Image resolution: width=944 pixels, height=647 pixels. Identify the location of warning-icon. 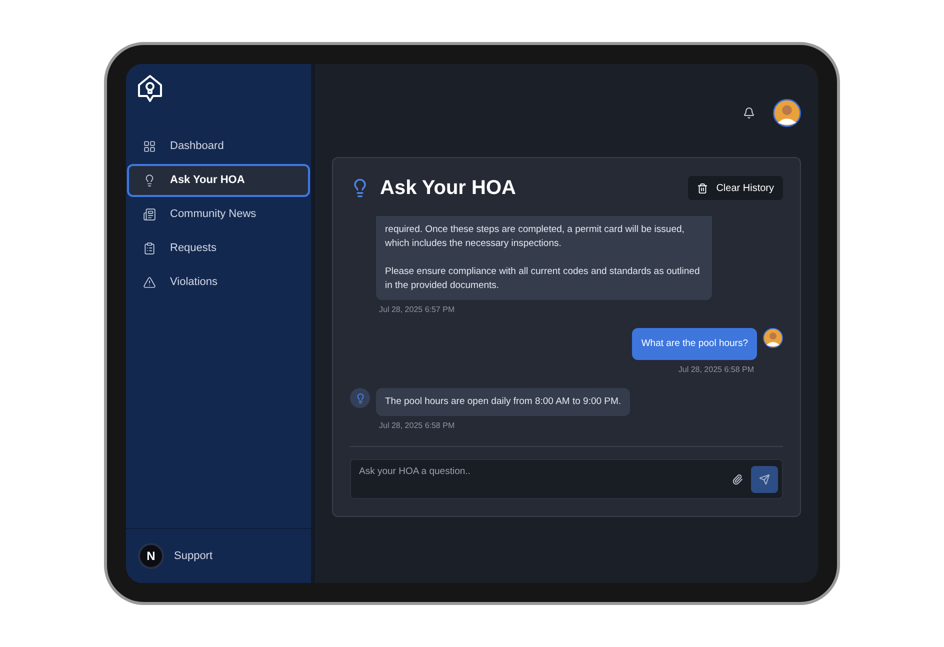
(149, 282).